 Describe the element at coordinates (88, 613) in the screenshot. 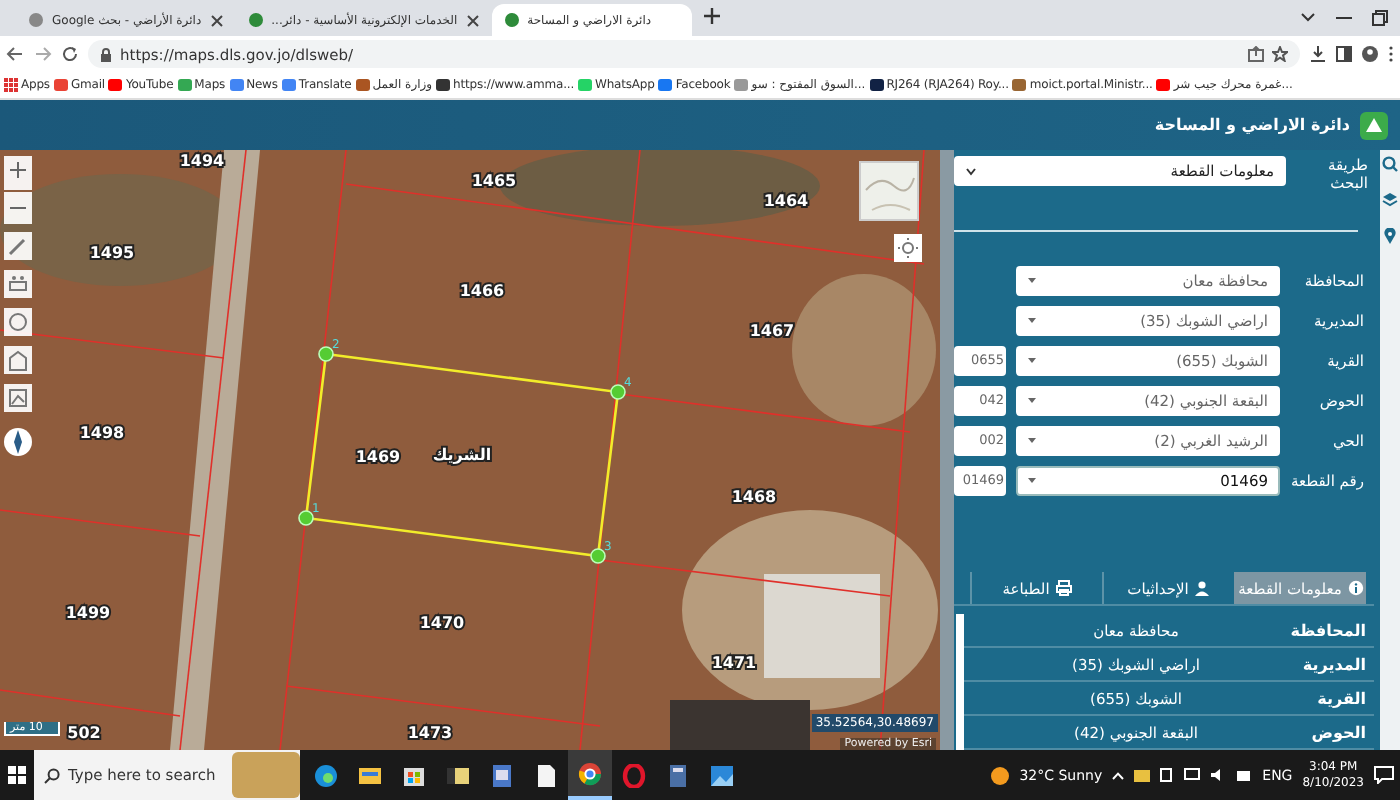

I see `parcel-number: 1499` at that location.